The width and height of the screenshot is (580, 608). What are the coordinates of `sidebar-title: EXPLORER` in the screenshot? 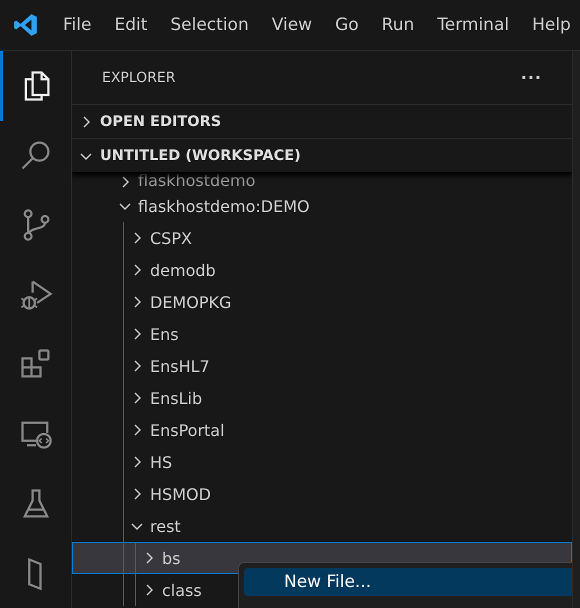 It's located at (139, 78).